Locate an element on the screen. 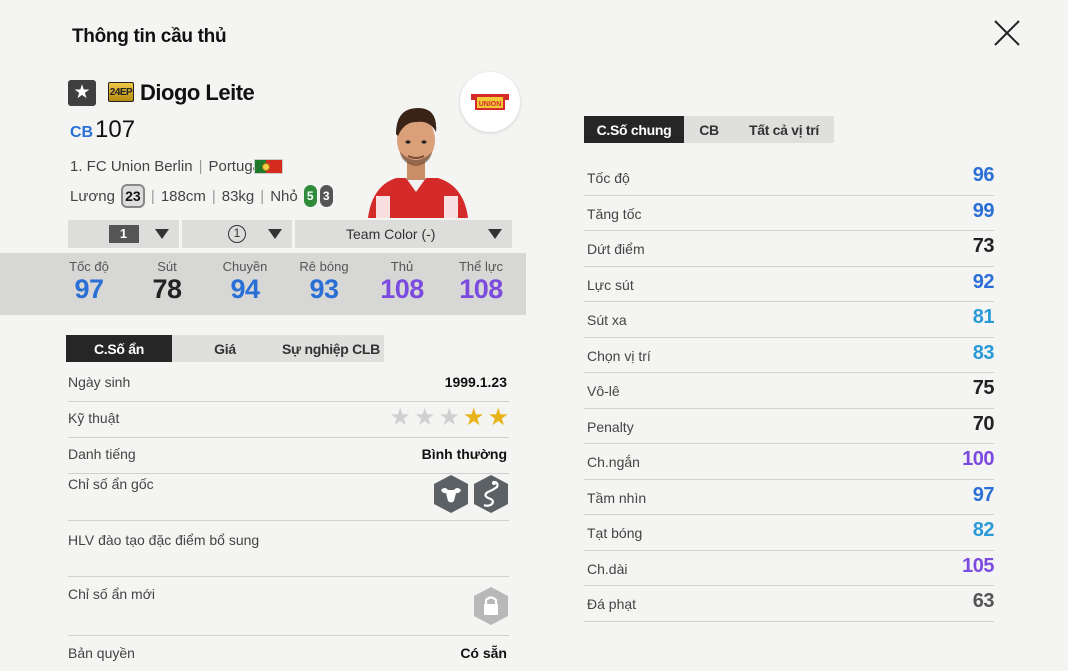 This screenshot has width=1068, height=671. stat-value: 75 is located at coordinates (983, 388).